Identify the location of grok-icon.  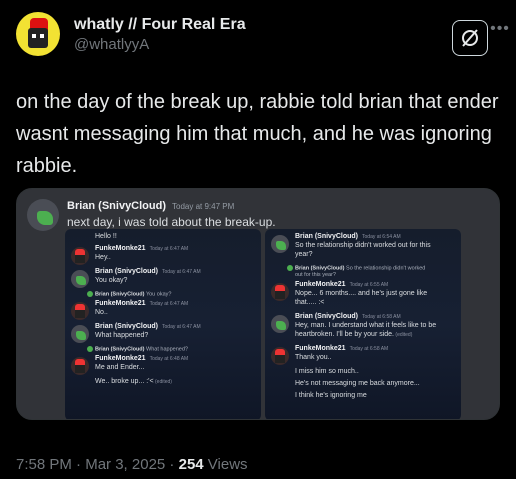
(470, 38).